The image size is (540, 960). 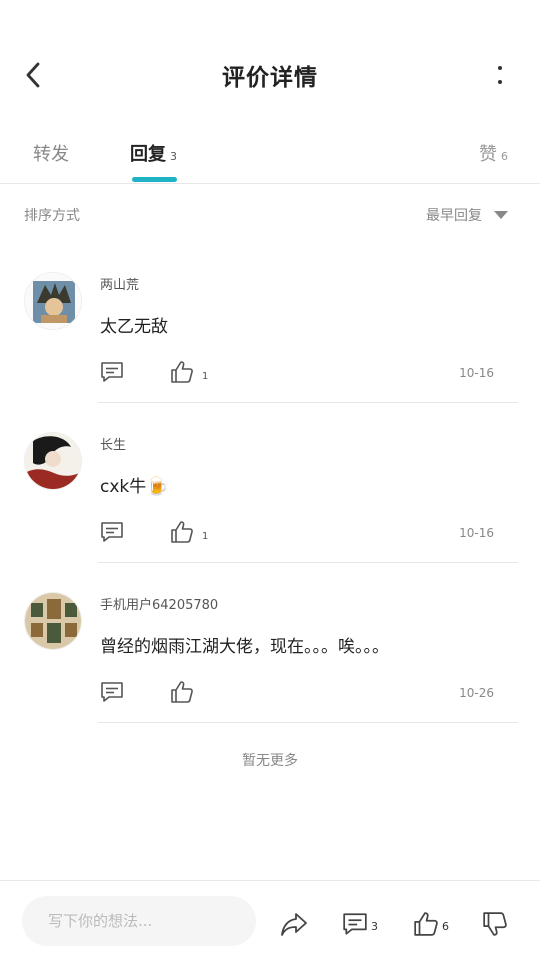 I want to click on tab-like: 赞6, so click(x=493, y=153).